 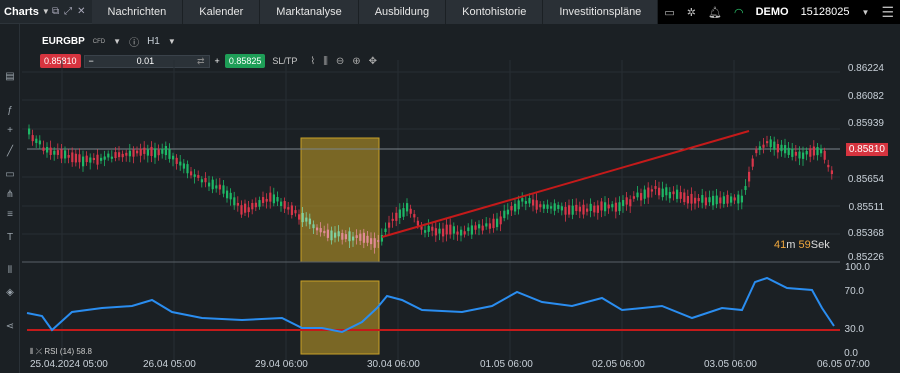 I want to click on time-tick: 01.05 06:00, so click(x=506, y=364).